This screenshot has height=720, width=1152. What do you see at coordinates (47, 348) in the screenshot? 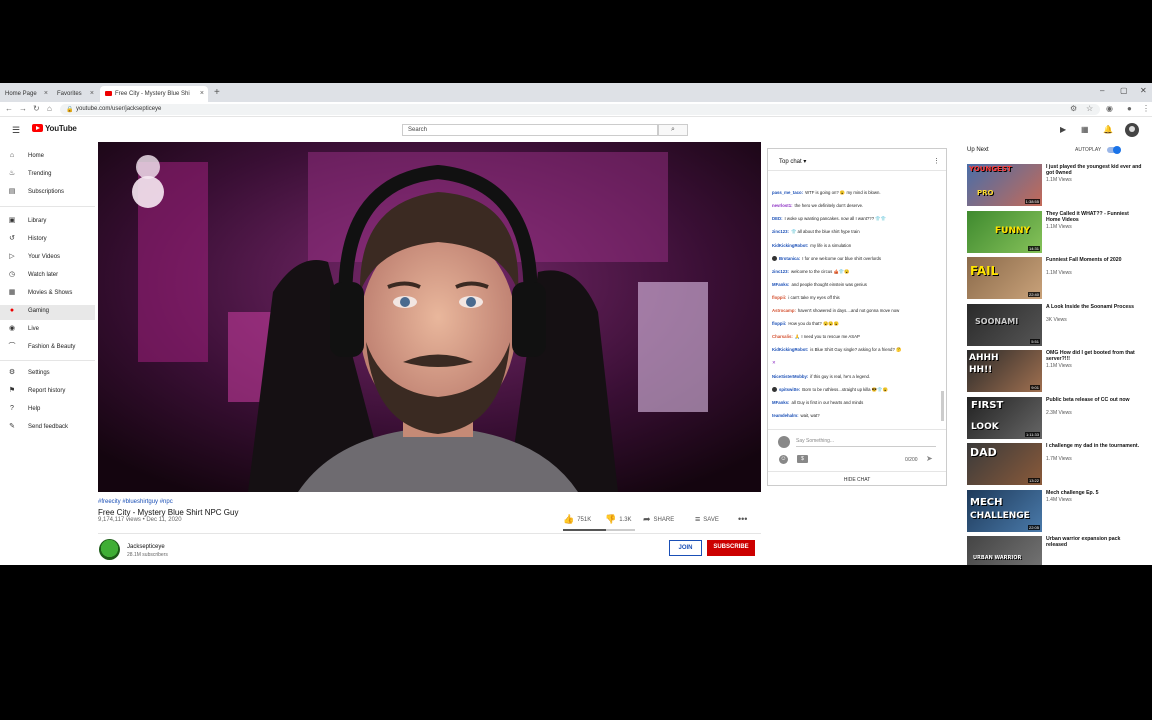
I see `sidebar-item-fashion-beauty: ⌒ Fashion & Beauty` at bounding box center [47, 348].